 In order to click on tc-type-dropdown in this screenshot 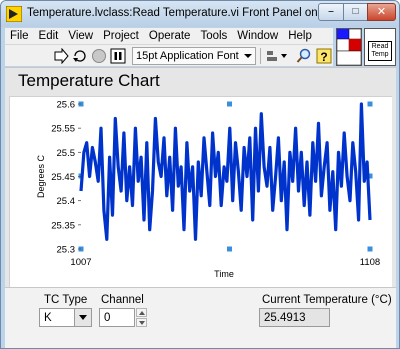, I will do `click(82, 317)`.